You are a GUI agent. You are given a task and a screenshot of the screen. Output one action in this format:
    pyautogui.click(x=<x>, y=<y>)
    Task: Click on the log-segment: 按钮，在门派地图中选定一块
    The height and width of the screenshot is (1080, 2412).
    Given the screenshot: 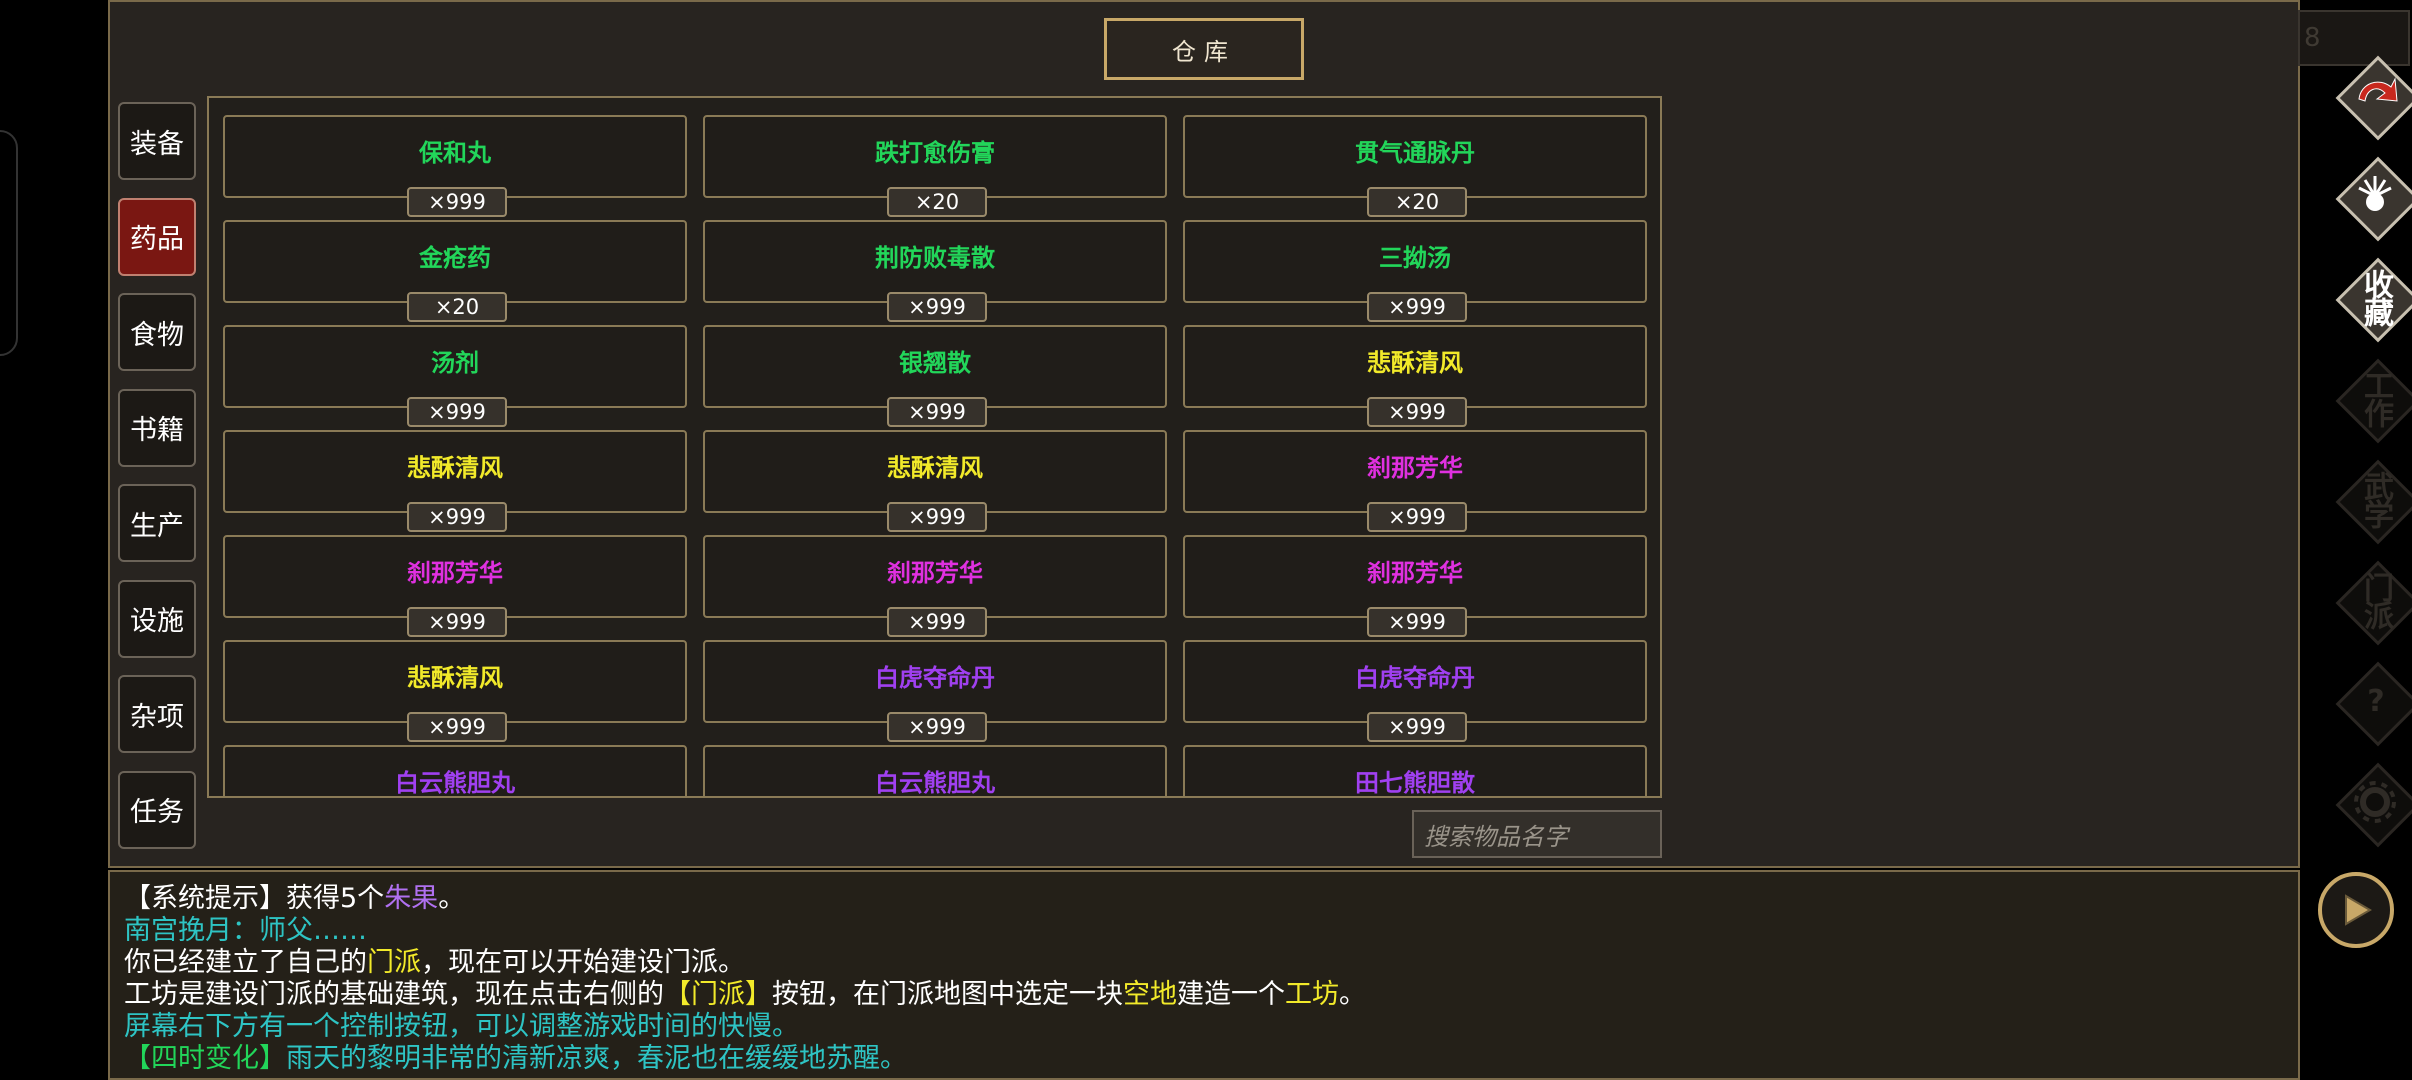 What is the action you would take?
    pyautogui.click(x=947, y=994)
    